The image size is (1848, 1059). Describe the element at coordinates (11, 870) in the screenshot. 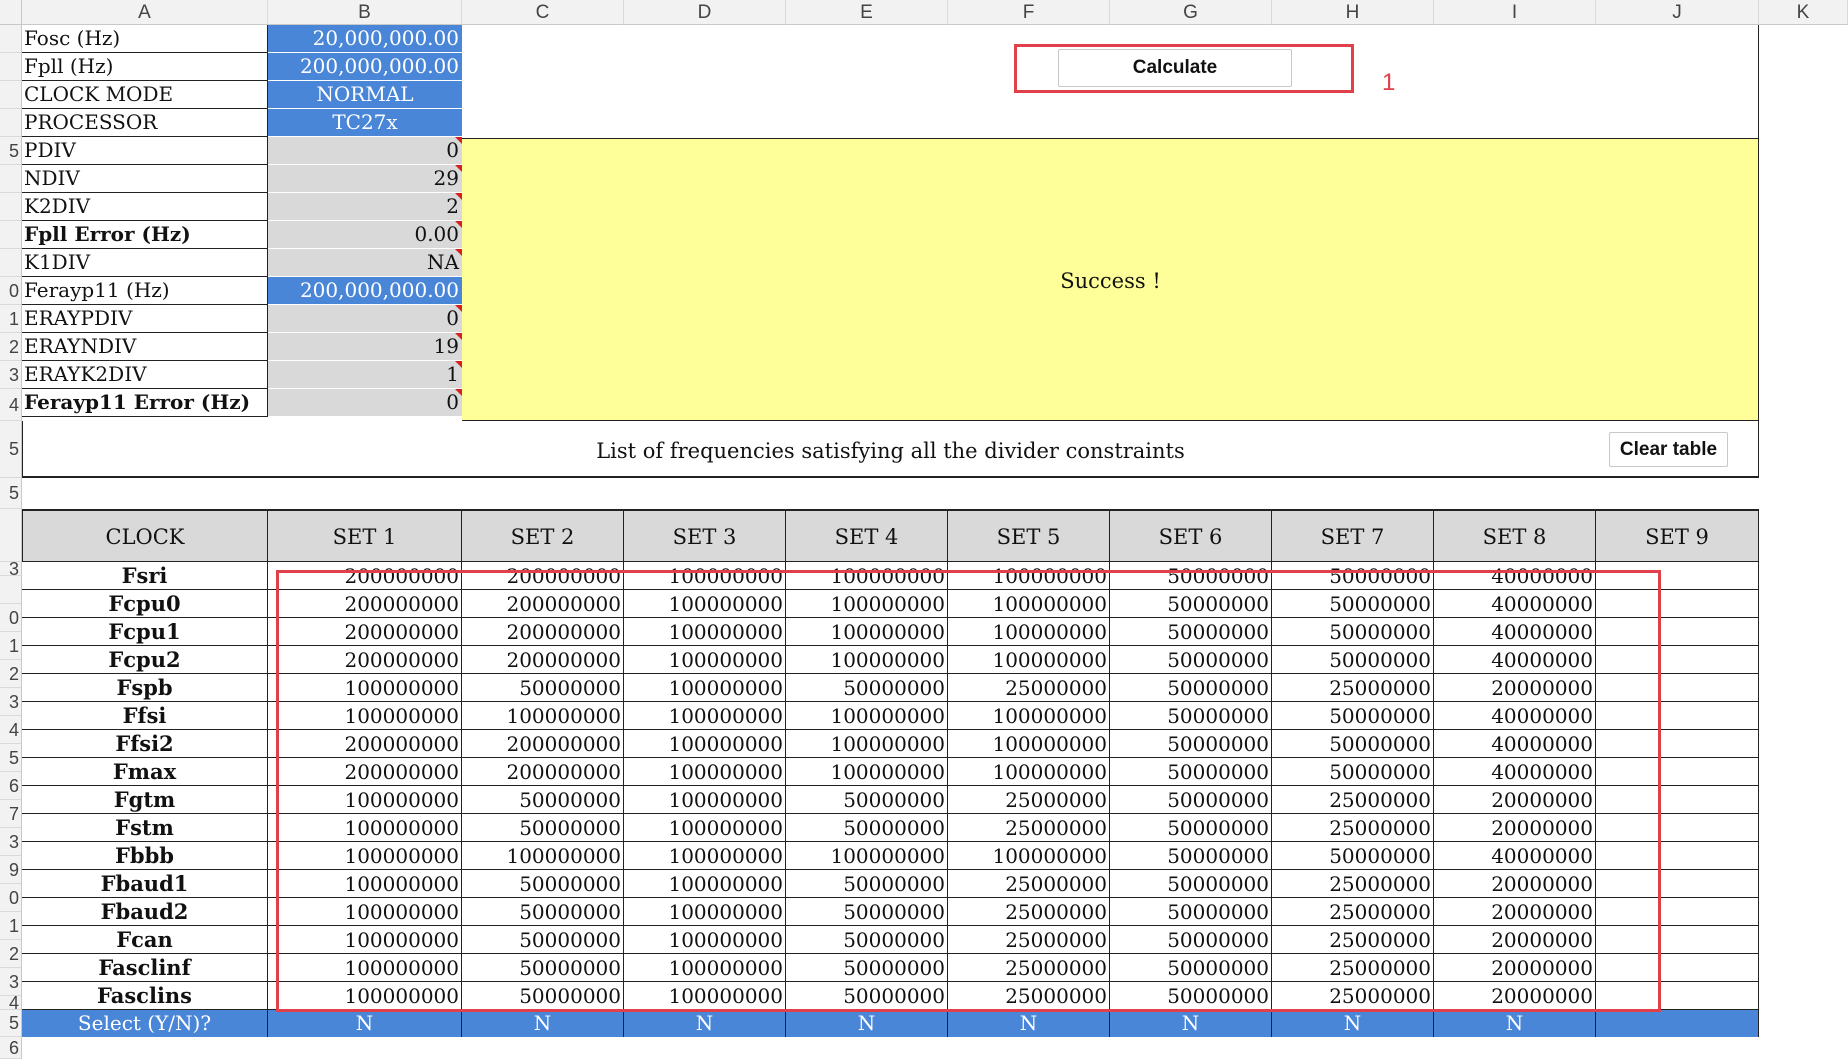

I see `row-header: 9` at that location.